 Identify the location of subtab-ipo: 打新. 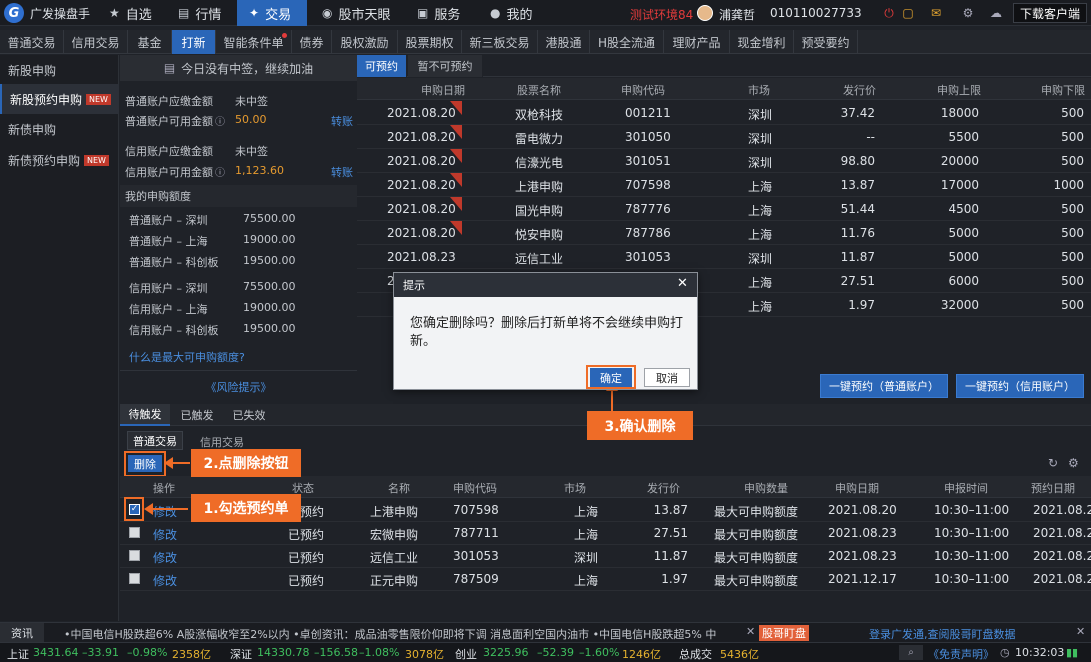
(194, 42).